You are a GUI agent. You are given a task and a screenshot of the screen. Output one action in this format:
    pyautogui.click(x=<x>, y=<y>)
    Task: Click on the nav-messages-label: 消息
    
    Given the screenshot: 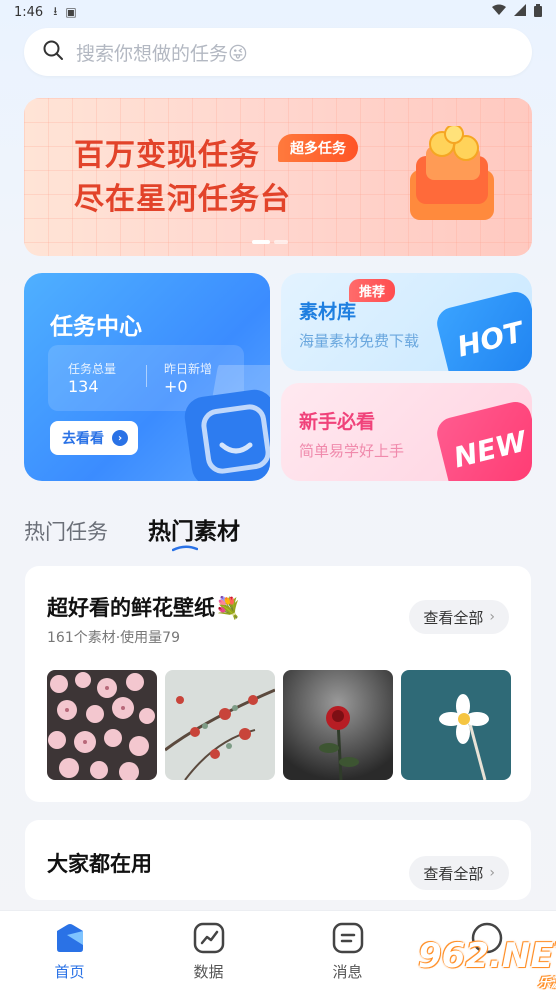 What is the action you would take?
    pyautogui.click(x=347, y=972)
    